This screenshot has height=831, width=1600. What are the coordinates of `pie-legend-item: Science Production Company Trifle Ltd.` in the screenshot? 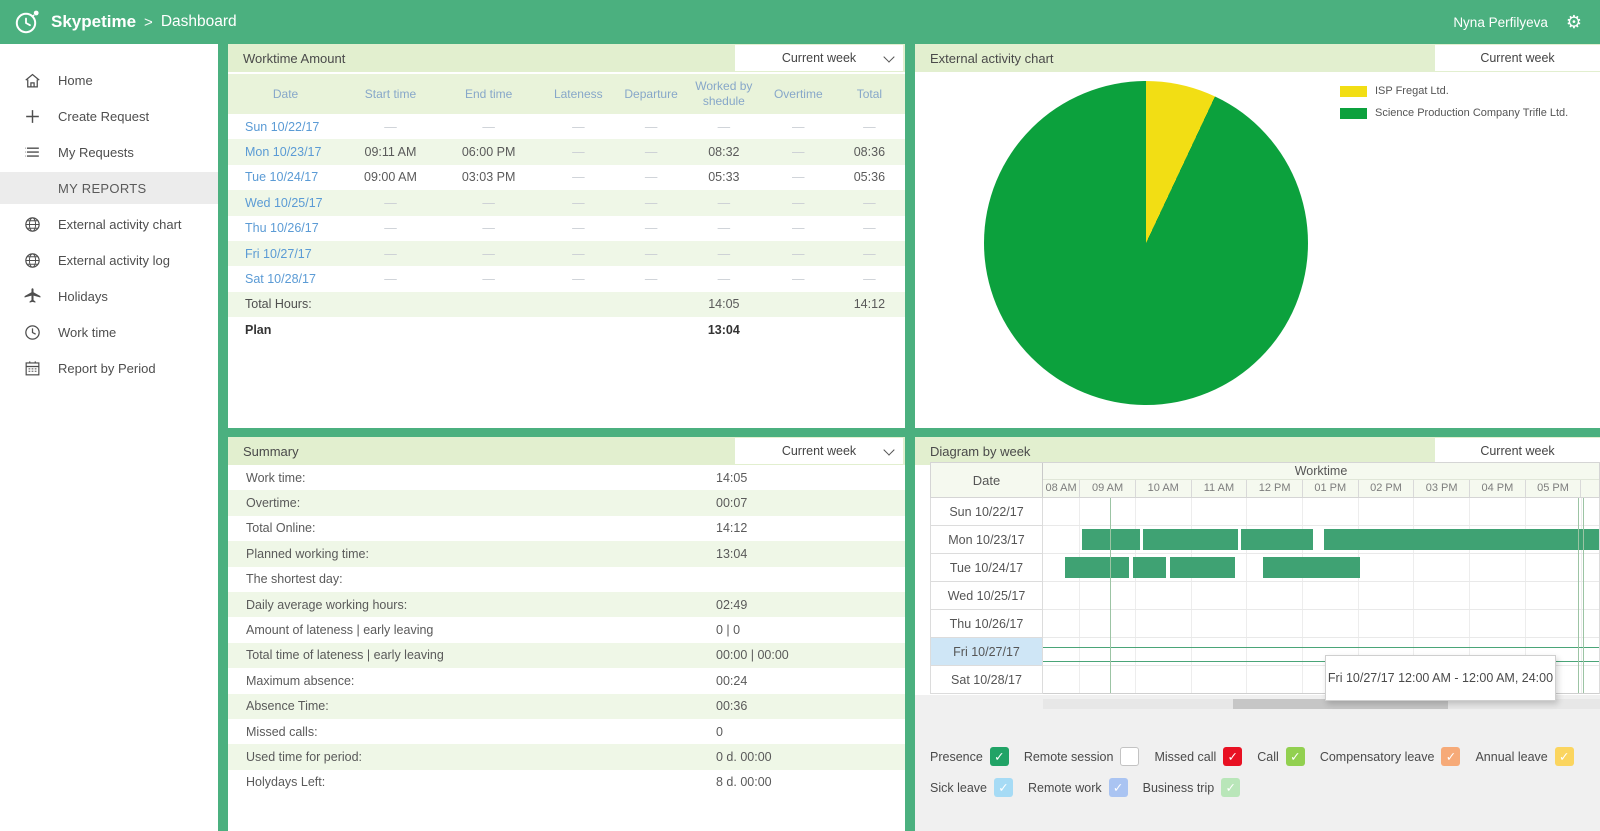 It's located at (1454, 113).